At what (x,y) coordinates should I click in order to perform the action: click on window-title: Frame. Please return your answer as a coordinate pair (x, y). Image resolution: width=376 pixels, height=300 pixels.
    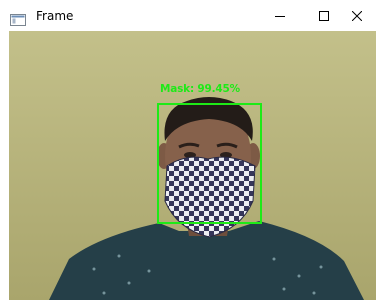
    Looking at the image, I should click on (55, 16).